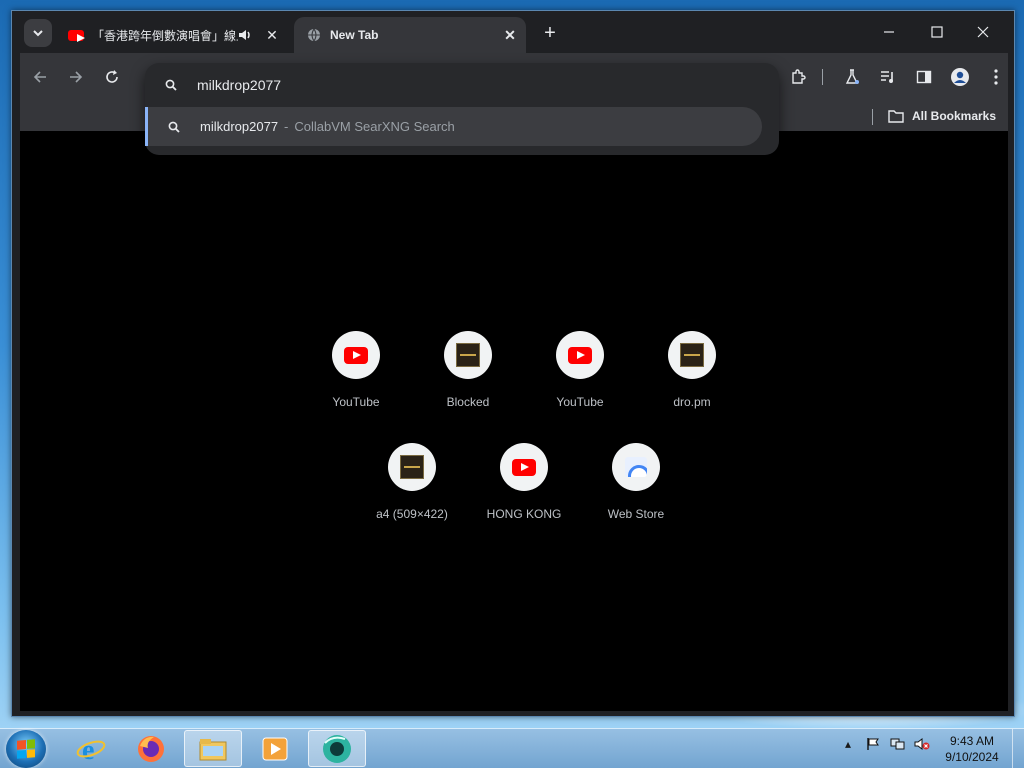 The height and width of the screenshot is (768, 1024). Describe the element at coordinates (165, 35) in the screenshot. I see `tab-title: 「香港跨年倒數演唱會」線上` at that location.